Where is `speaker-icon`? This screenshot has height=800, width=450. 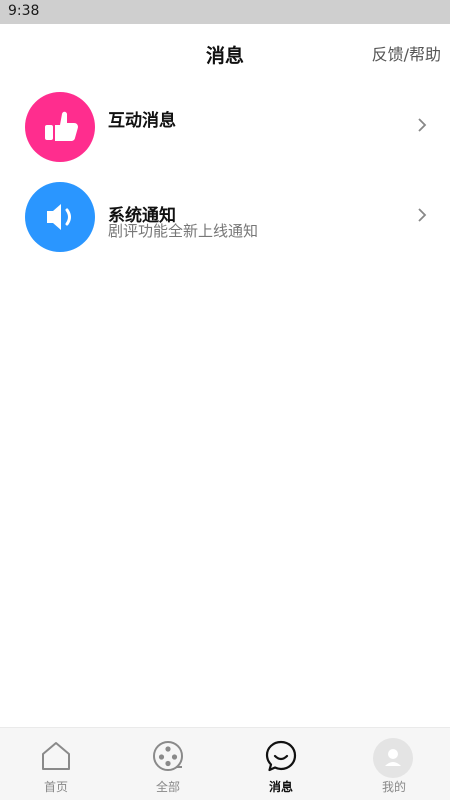
speaker-icon is located at coordinates (60, 217).